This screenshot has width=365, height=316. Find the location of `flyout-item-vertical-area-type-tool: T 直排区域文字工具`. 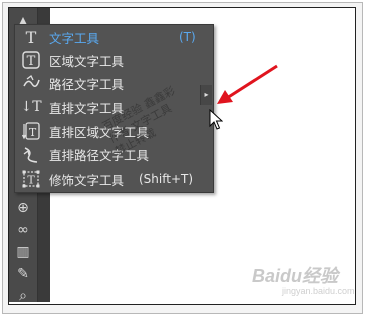

flyout-item-vertical-area-type-tool: T 直排区域文字工具 is located at coordinates (110, 131).